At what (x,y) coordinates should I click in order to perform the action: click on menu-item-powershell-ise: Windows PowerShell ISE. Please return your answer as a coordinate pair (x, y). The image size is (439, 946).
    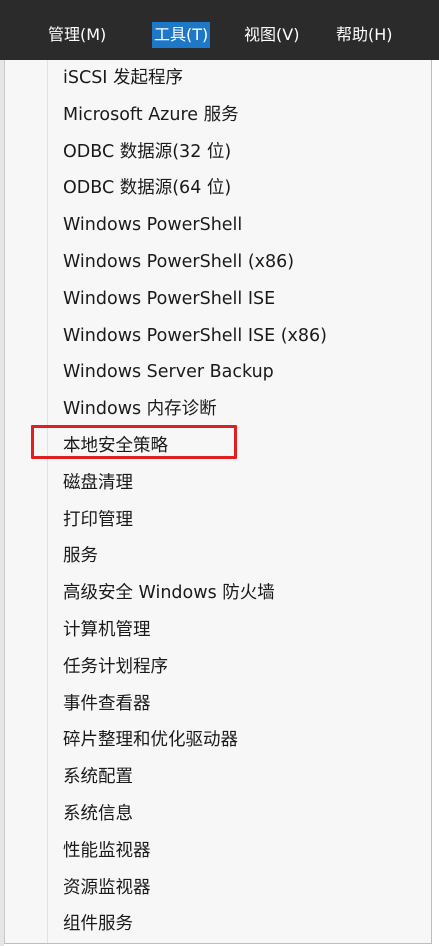
    Looking at the image, I should click on (195, 299).